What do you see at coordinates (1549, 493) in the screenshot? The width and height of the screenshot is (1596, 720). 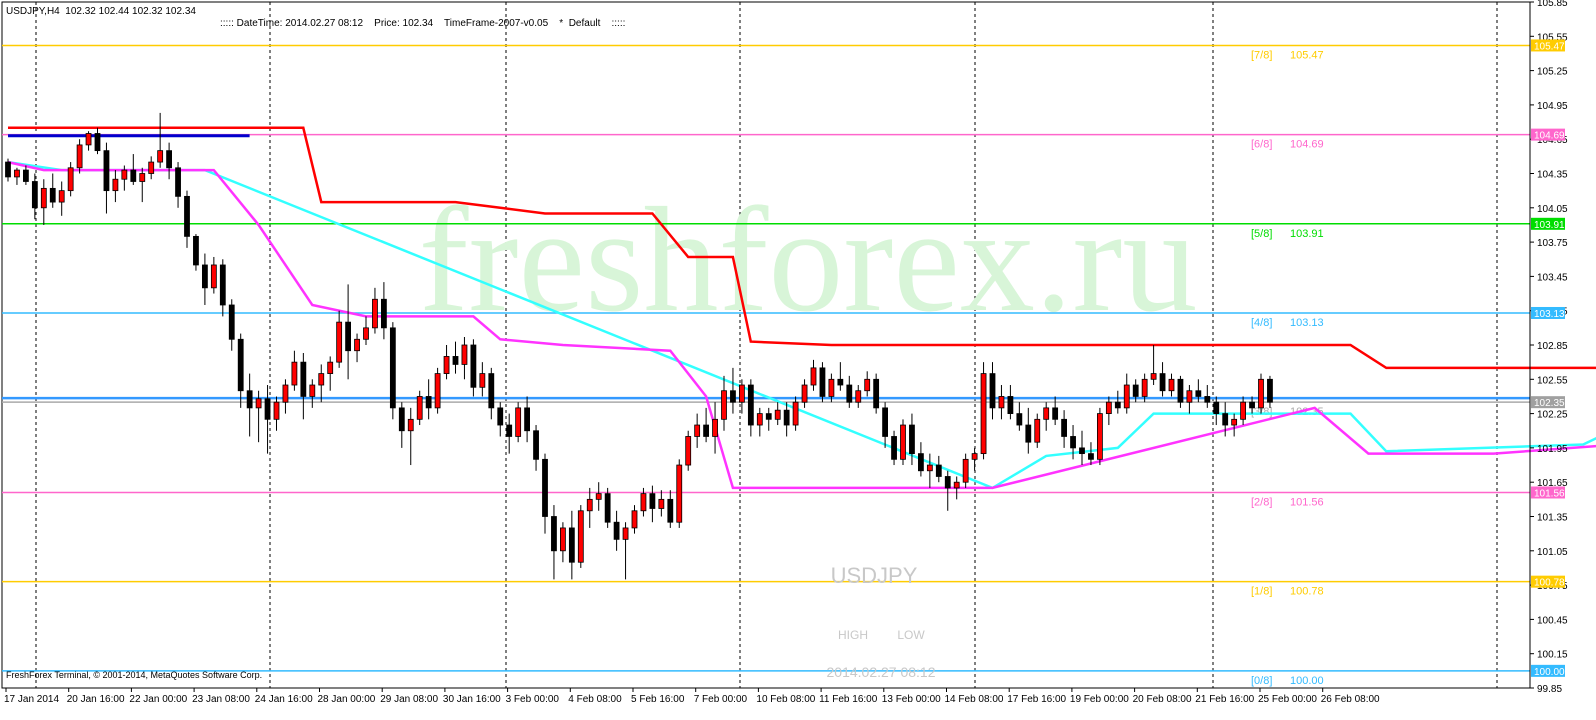 I see `price-tag-label: 101.56` at bounding box center [1549, 493].